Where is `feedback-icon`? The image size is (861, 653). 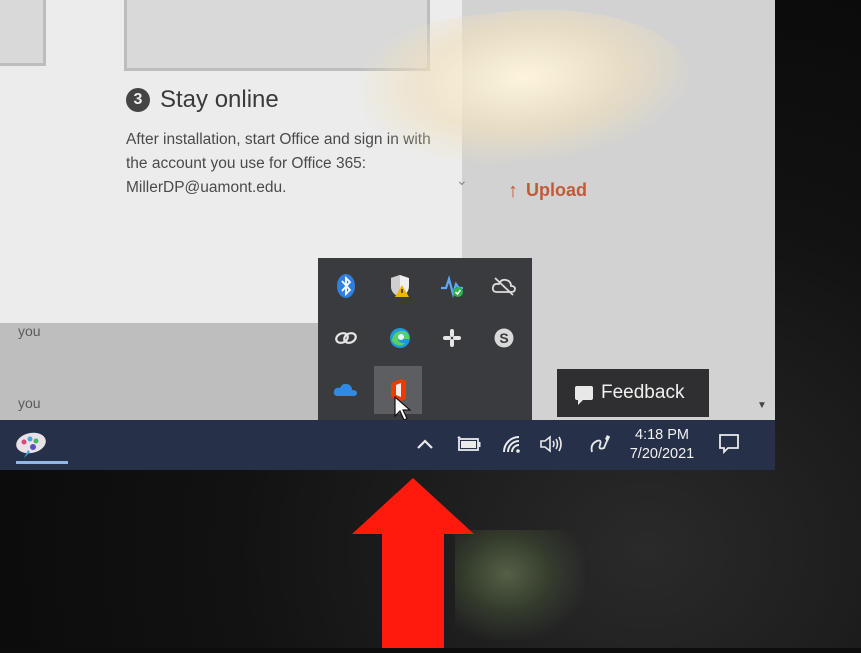 feedback-icon is located at coordinates (584, 395).